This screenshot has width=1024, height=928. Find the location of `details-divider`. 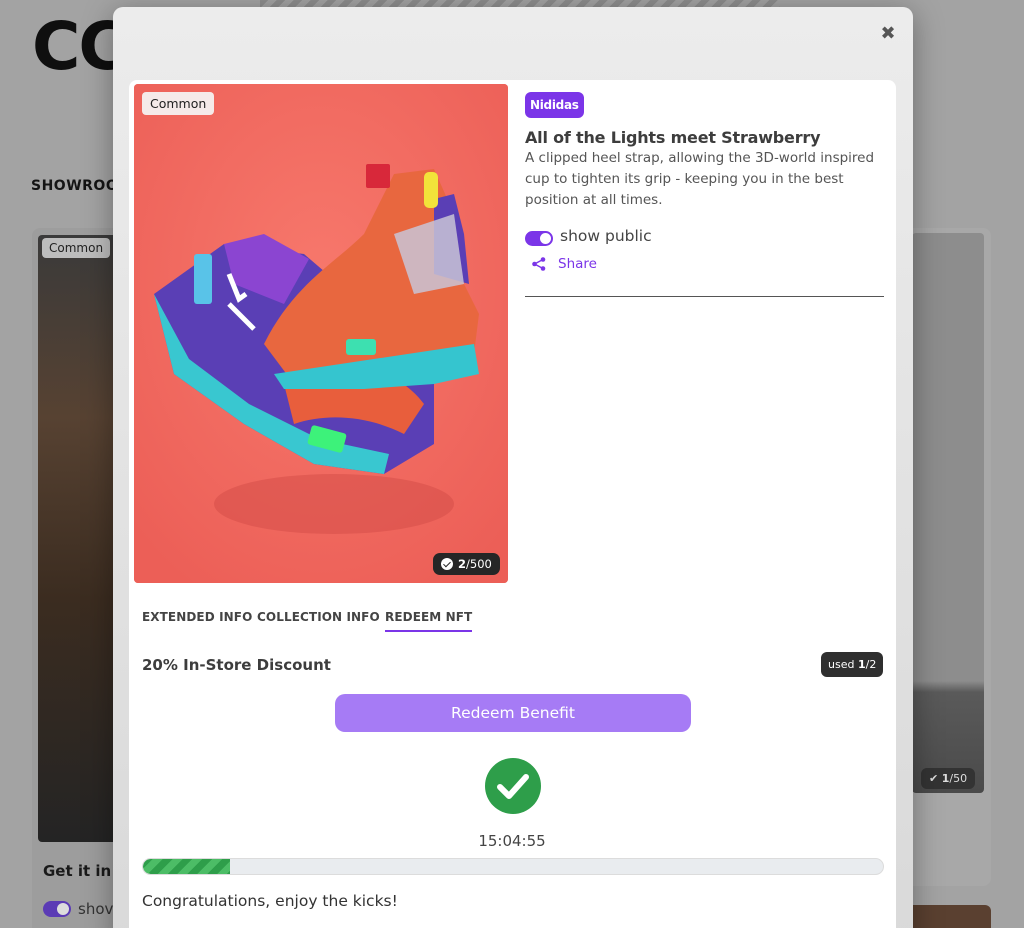

details-divider is located at coordinates (704, 296).